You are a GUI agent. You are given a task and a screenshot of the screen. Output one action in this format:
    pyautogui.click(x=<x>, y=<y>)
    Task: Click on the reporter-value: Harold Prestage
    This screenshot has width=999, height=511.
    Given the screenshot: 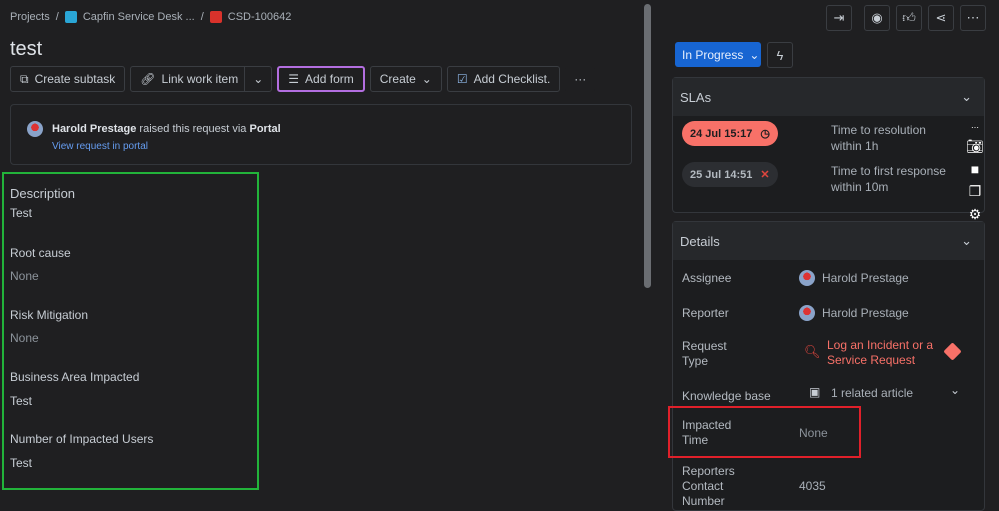 What is the action you would take?
    pyautogui.click(x=854, y=313)
    